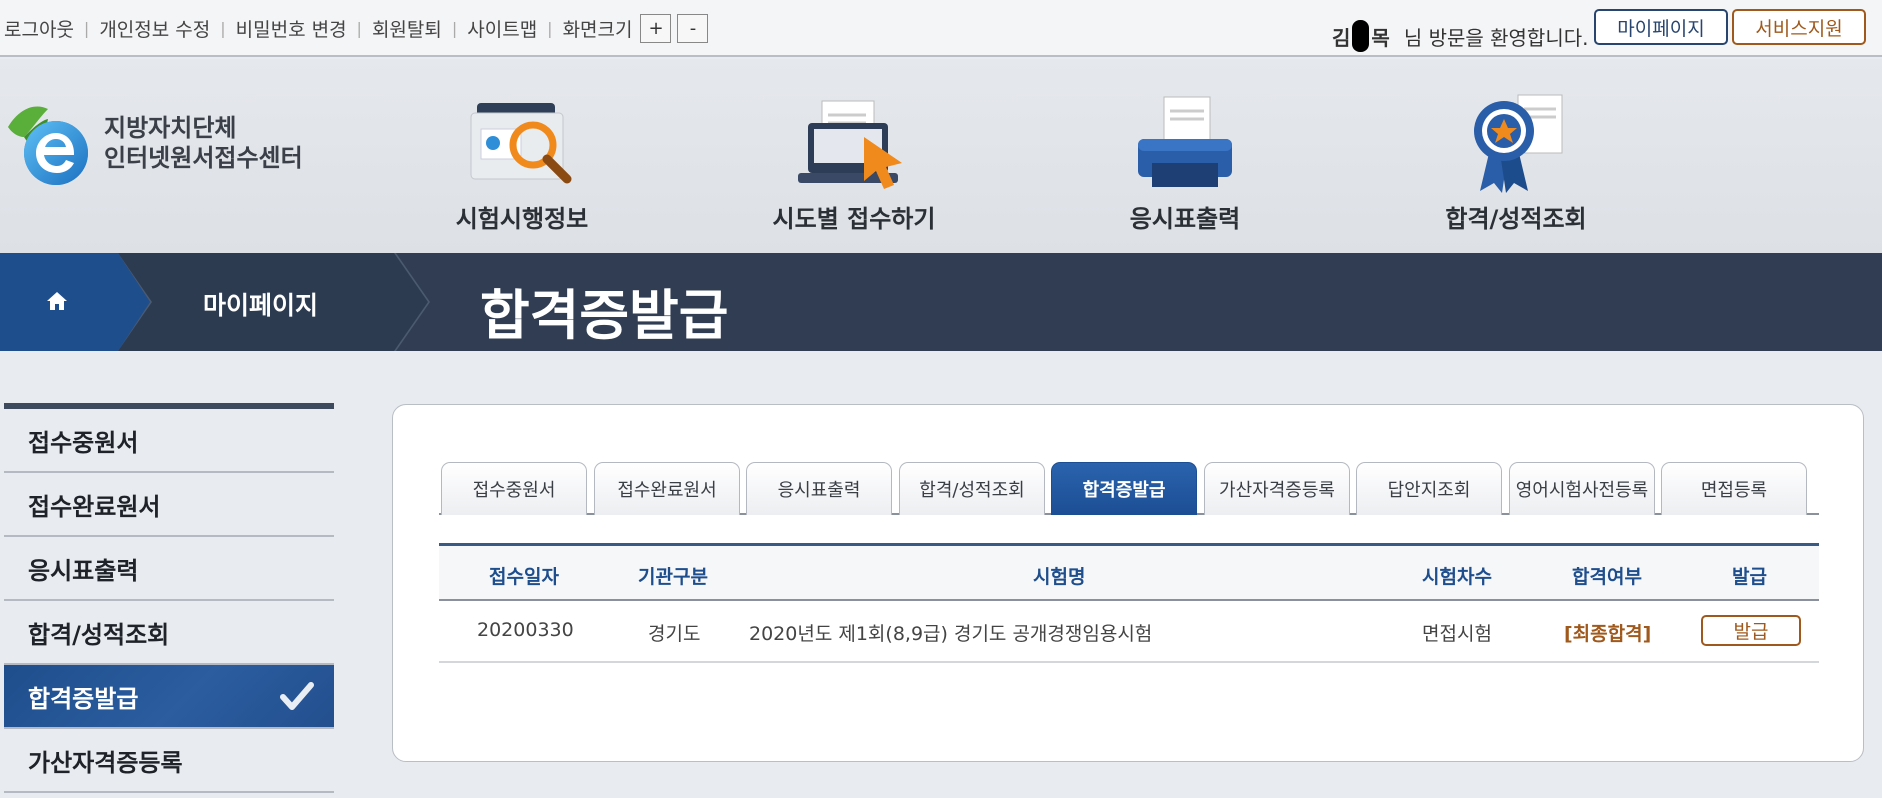  I want to click on user-name-first: 김, so click(1341, 37).